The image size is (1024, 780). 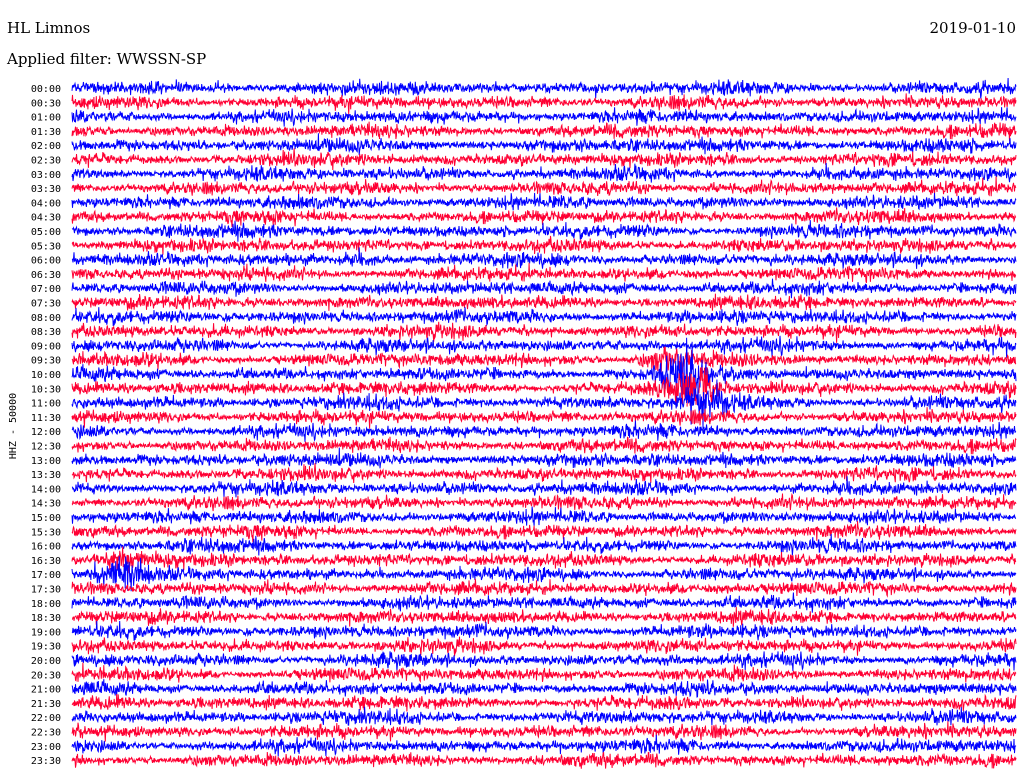 What do you see at coordinates (13, 426) in the screenshot?
I see `y-axis-label: HHZ - 50000` at bounding box center [13, 426].